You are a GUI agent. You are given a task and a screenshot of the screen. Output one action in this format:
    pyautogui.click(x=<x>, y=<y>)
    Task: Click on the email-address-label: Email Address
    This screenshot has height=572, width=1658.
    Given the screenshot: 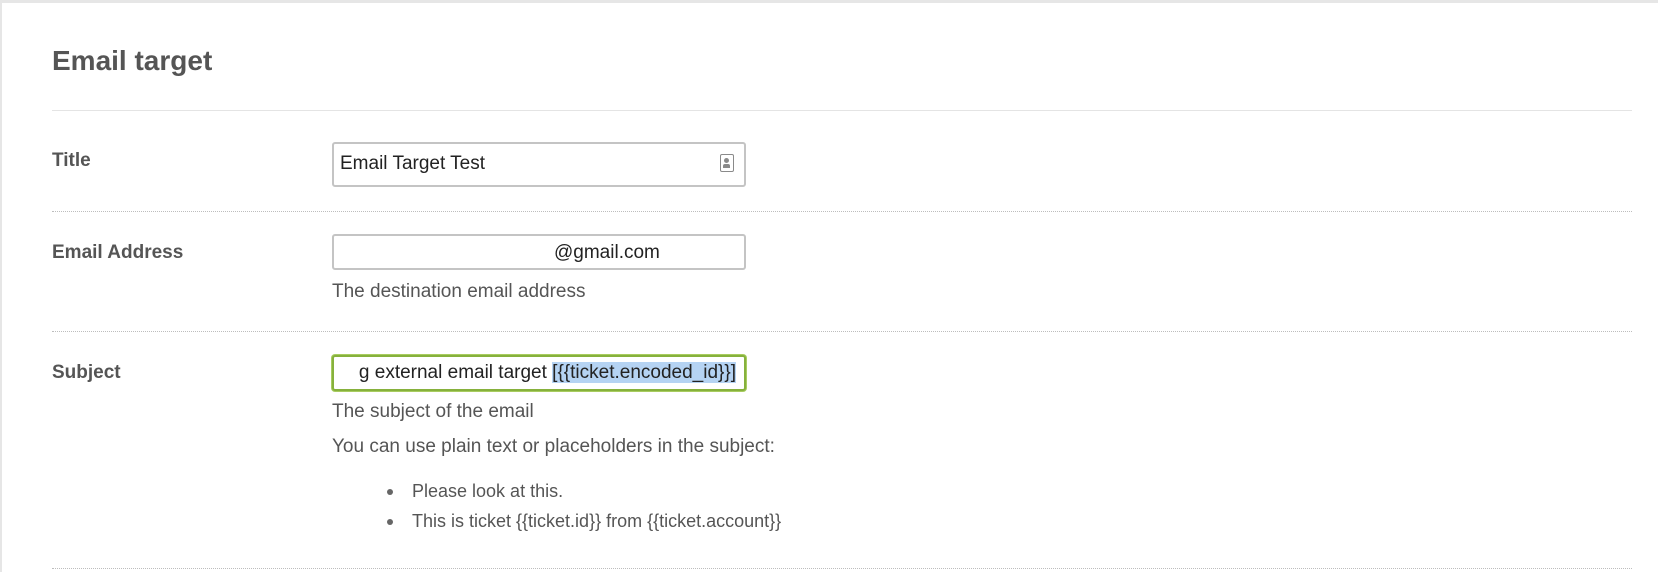 What is the action you would take?
    pyautogui.click(x=118, y=252)
    